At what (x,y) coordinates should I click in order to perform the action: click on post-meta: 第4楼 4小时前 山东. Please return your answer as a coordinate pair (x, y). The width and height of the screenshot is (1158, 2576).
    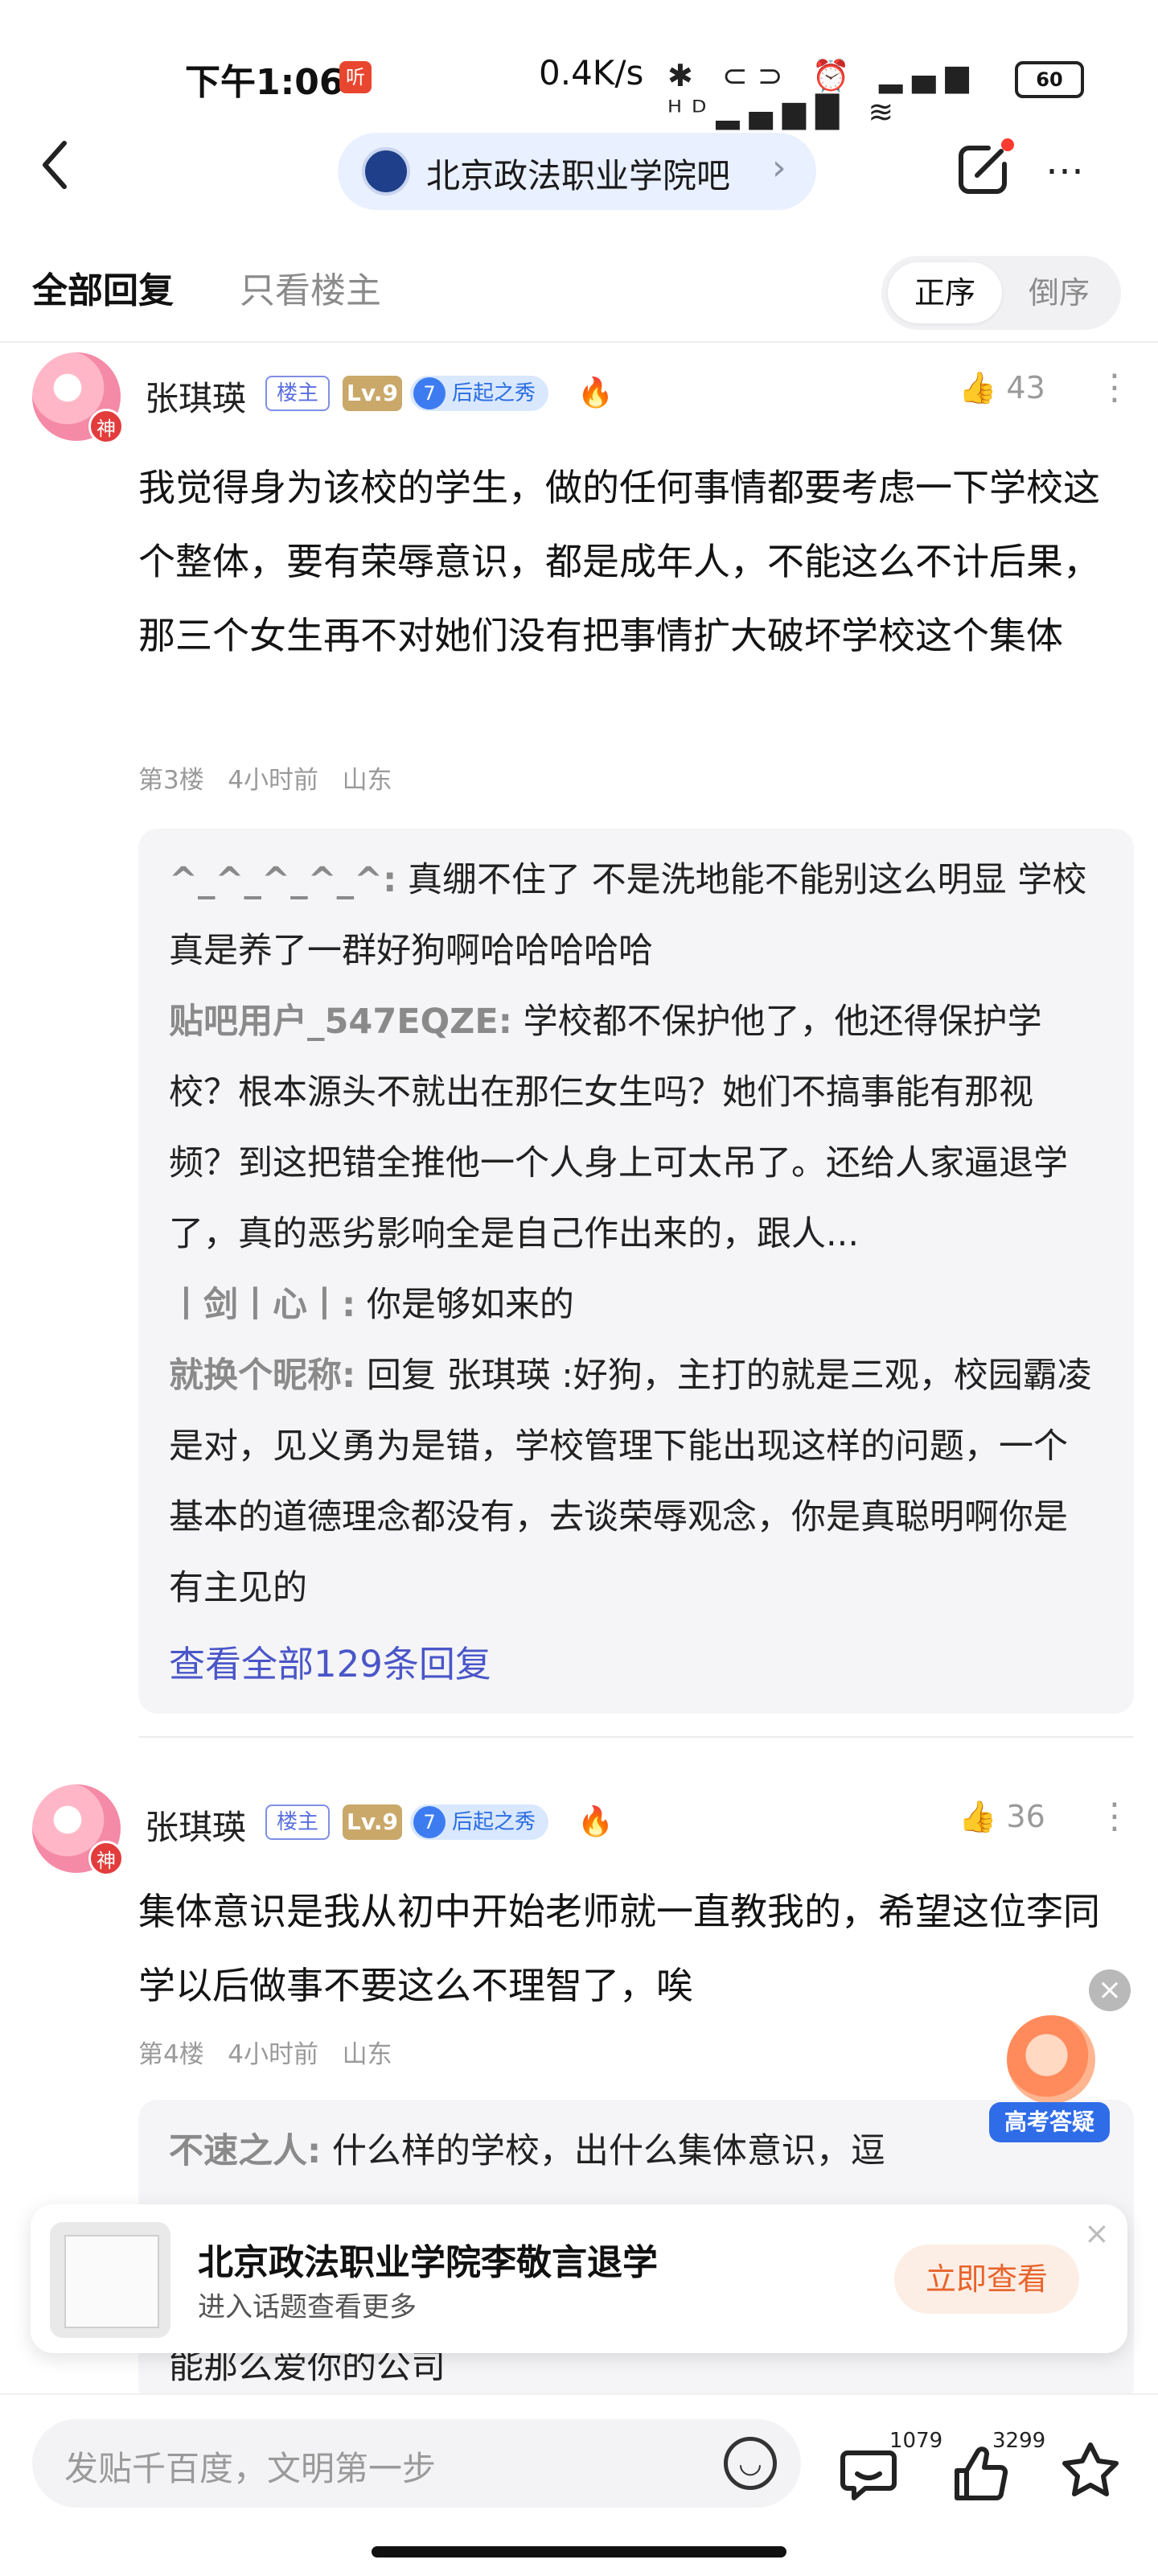
    Looking at the image, I should click on (265, 2052).